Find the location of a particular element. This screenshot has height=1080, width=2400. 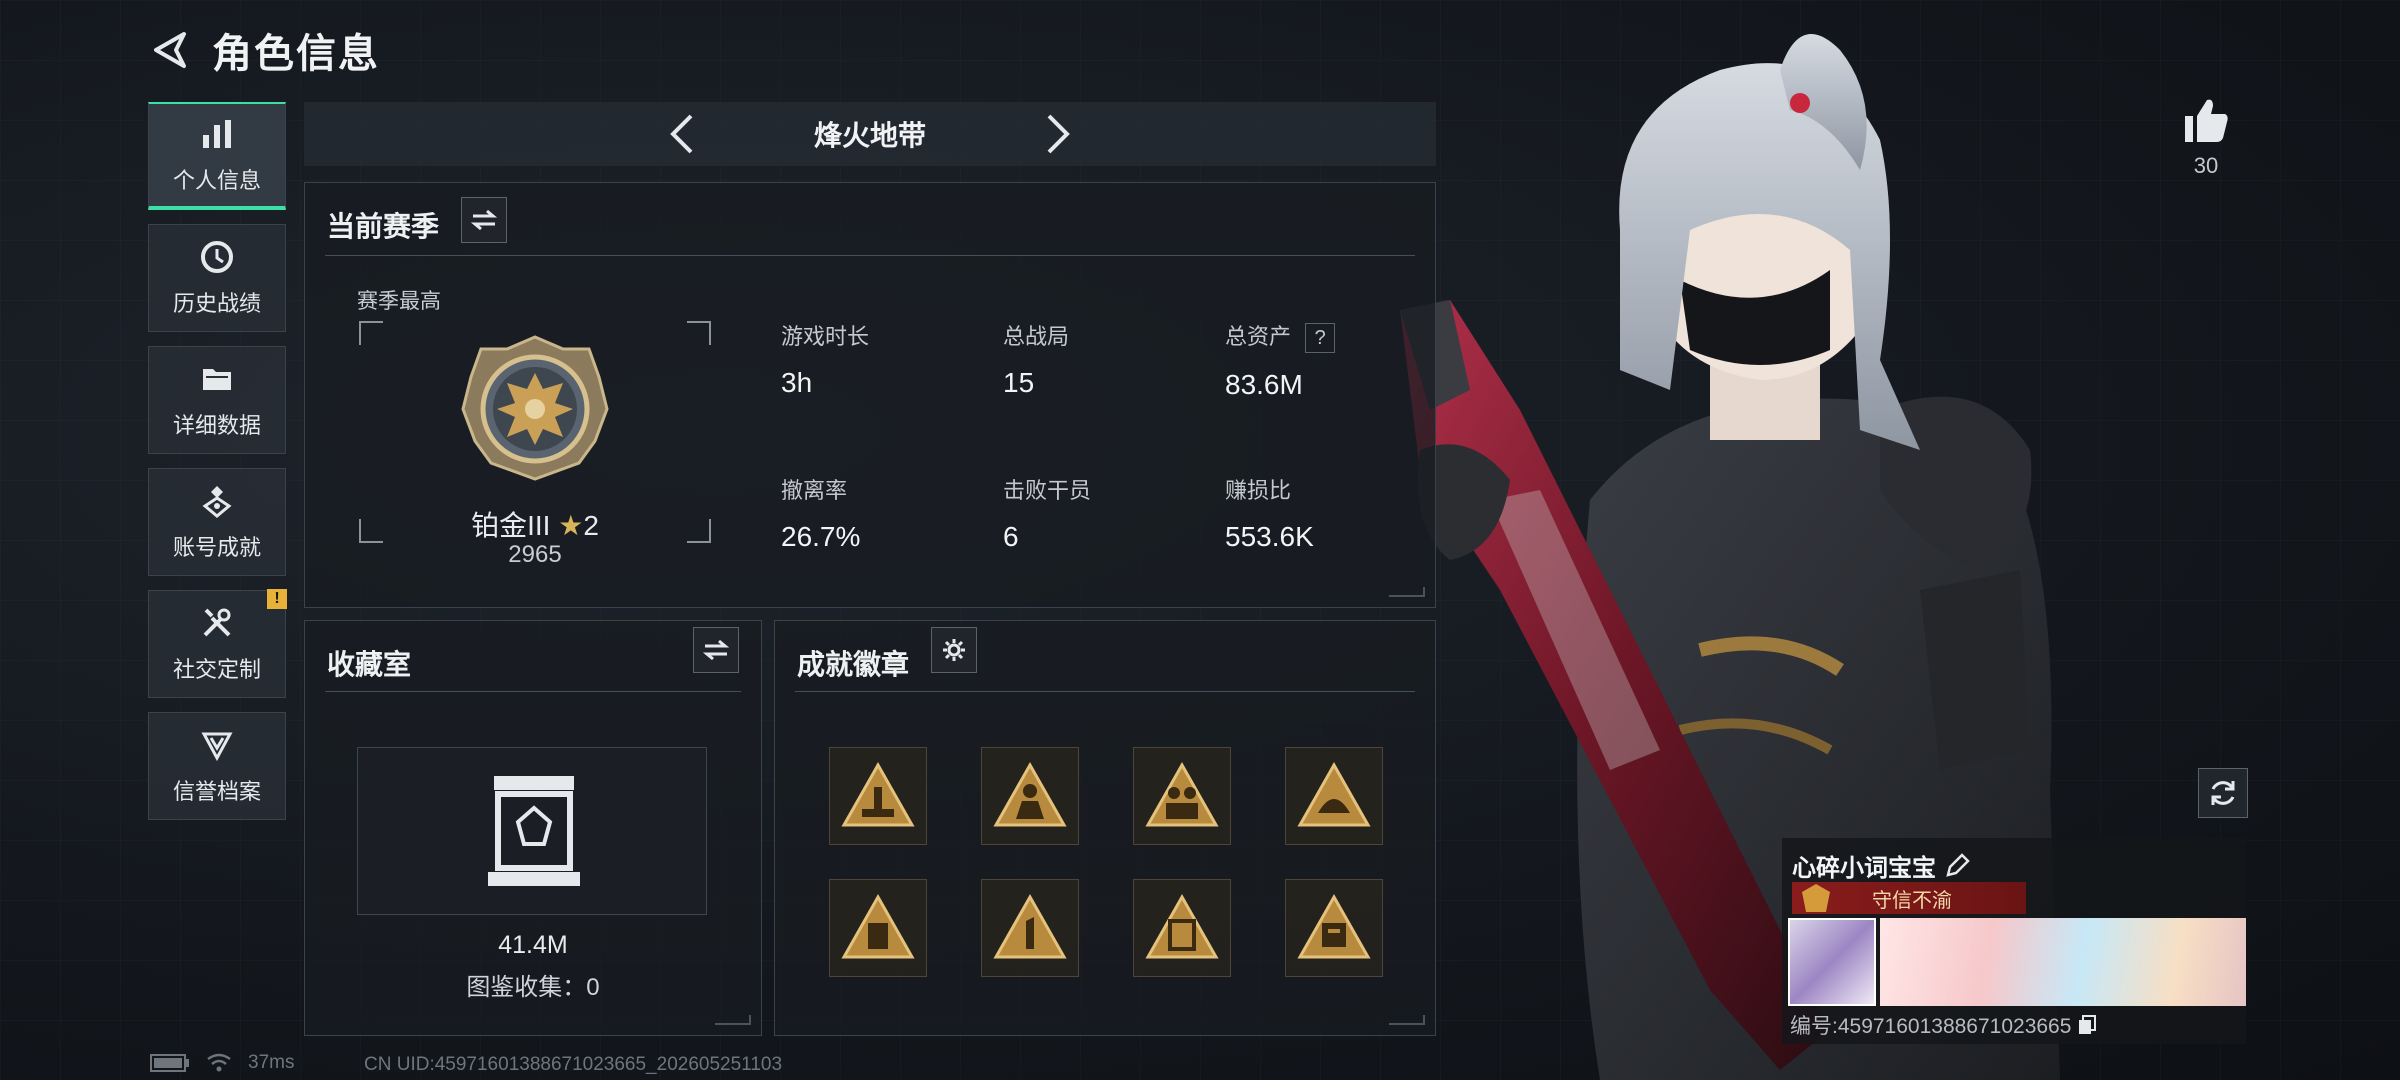

sidebar-item-label: 详细数据 is located at coordinates (216, 425).